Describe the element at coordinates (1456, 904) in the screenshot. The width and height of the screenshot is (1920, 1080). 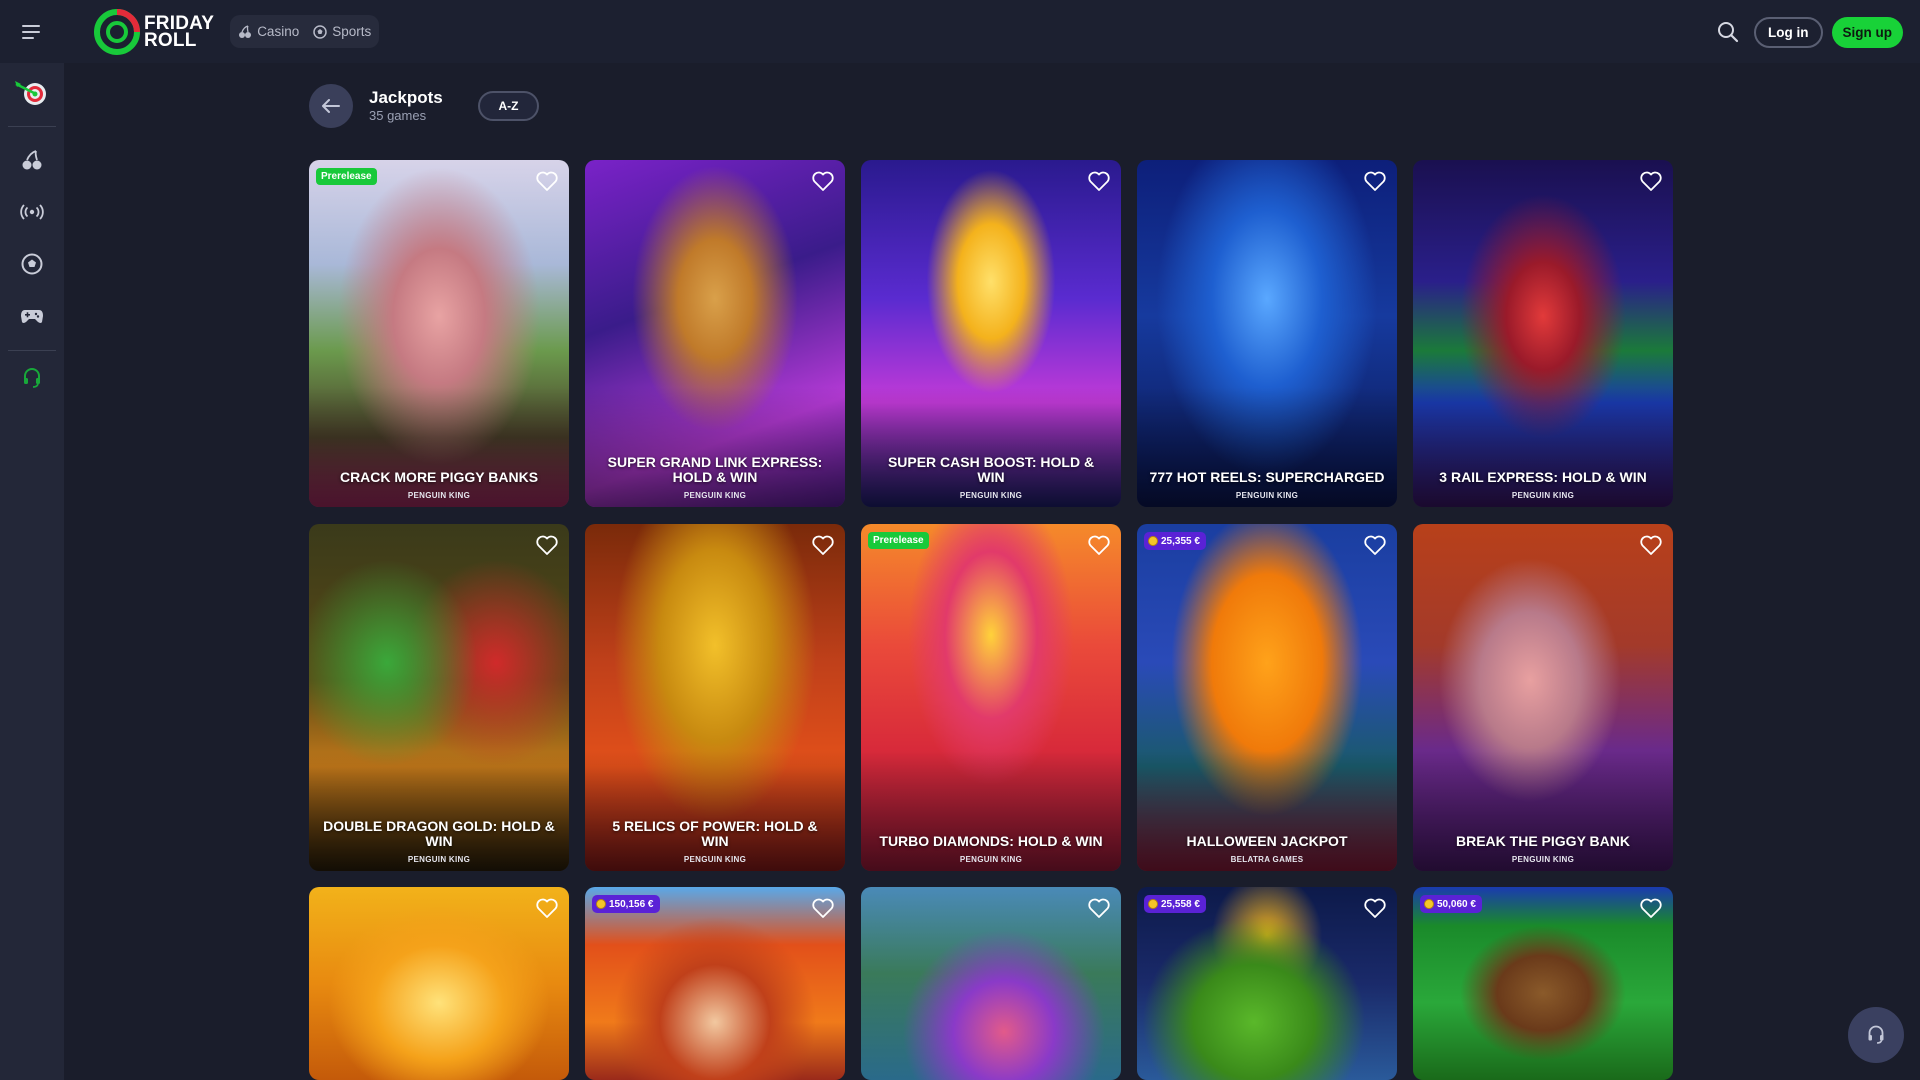
I see `jackpot-amount: 50,060 €` at that location.